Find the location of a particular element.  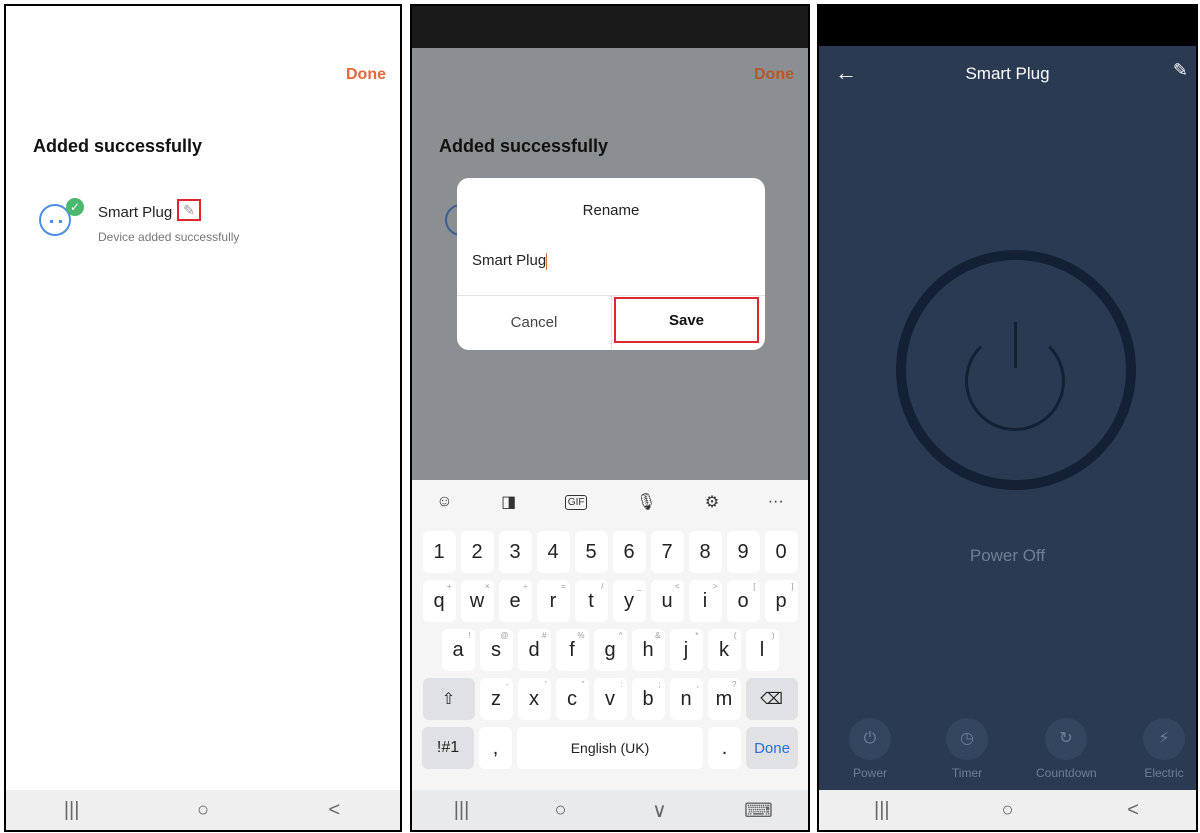

space-key: English (UK) is located at coordinates (610, 748).